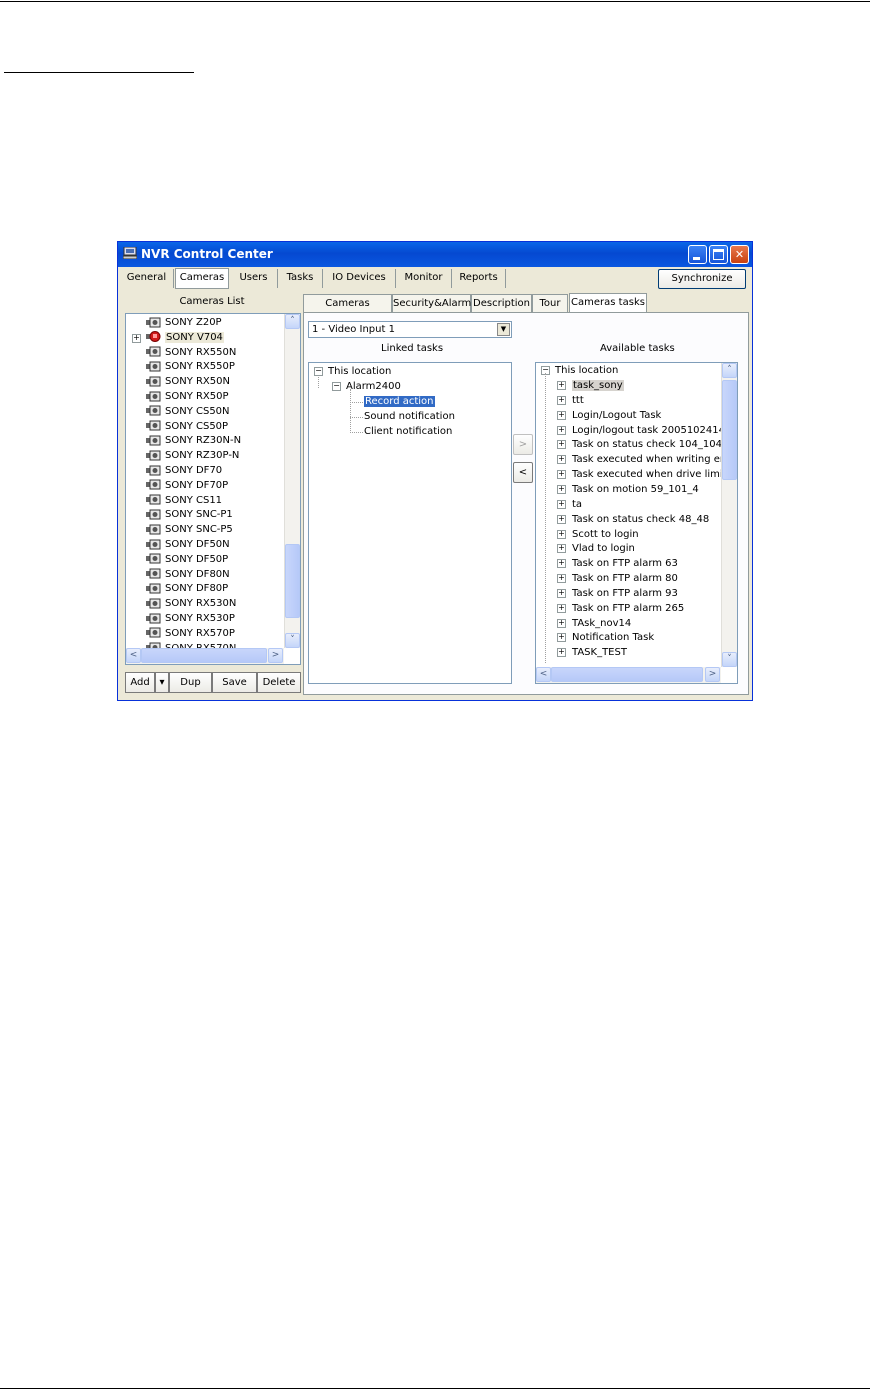 This screenshot has width=870, height=1392. I want to click on available-task-item: + Vlad to login, so click(596, 548).